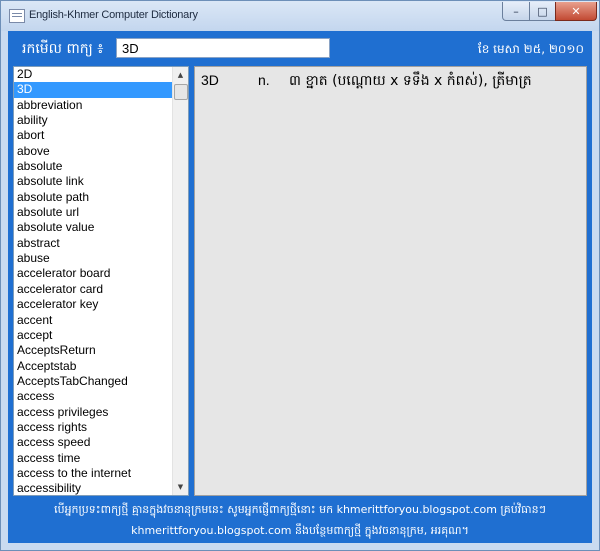  What do you see at coordinates (93, 350) in the screenshot?
I see `word-list-item: AcceptsReturn` at bounding box center [93, 350].